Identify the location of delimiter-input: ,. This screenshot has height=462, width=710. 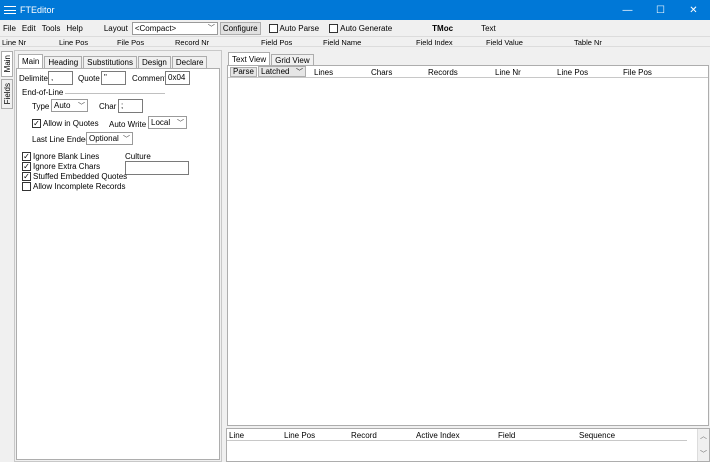
(60, 78).